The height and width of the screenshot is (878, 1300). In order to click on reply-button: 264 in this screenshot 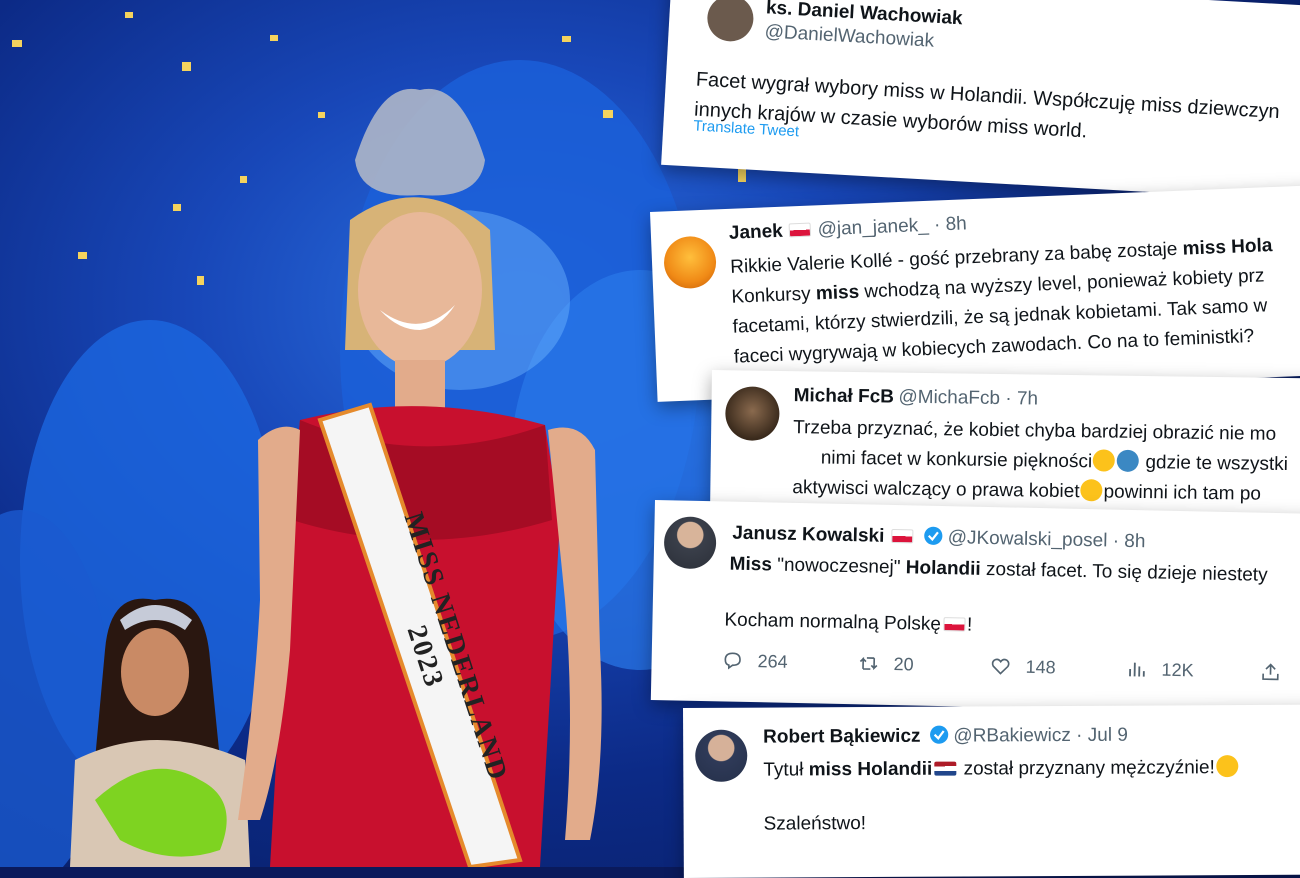, I will do `click(754, 660)`.